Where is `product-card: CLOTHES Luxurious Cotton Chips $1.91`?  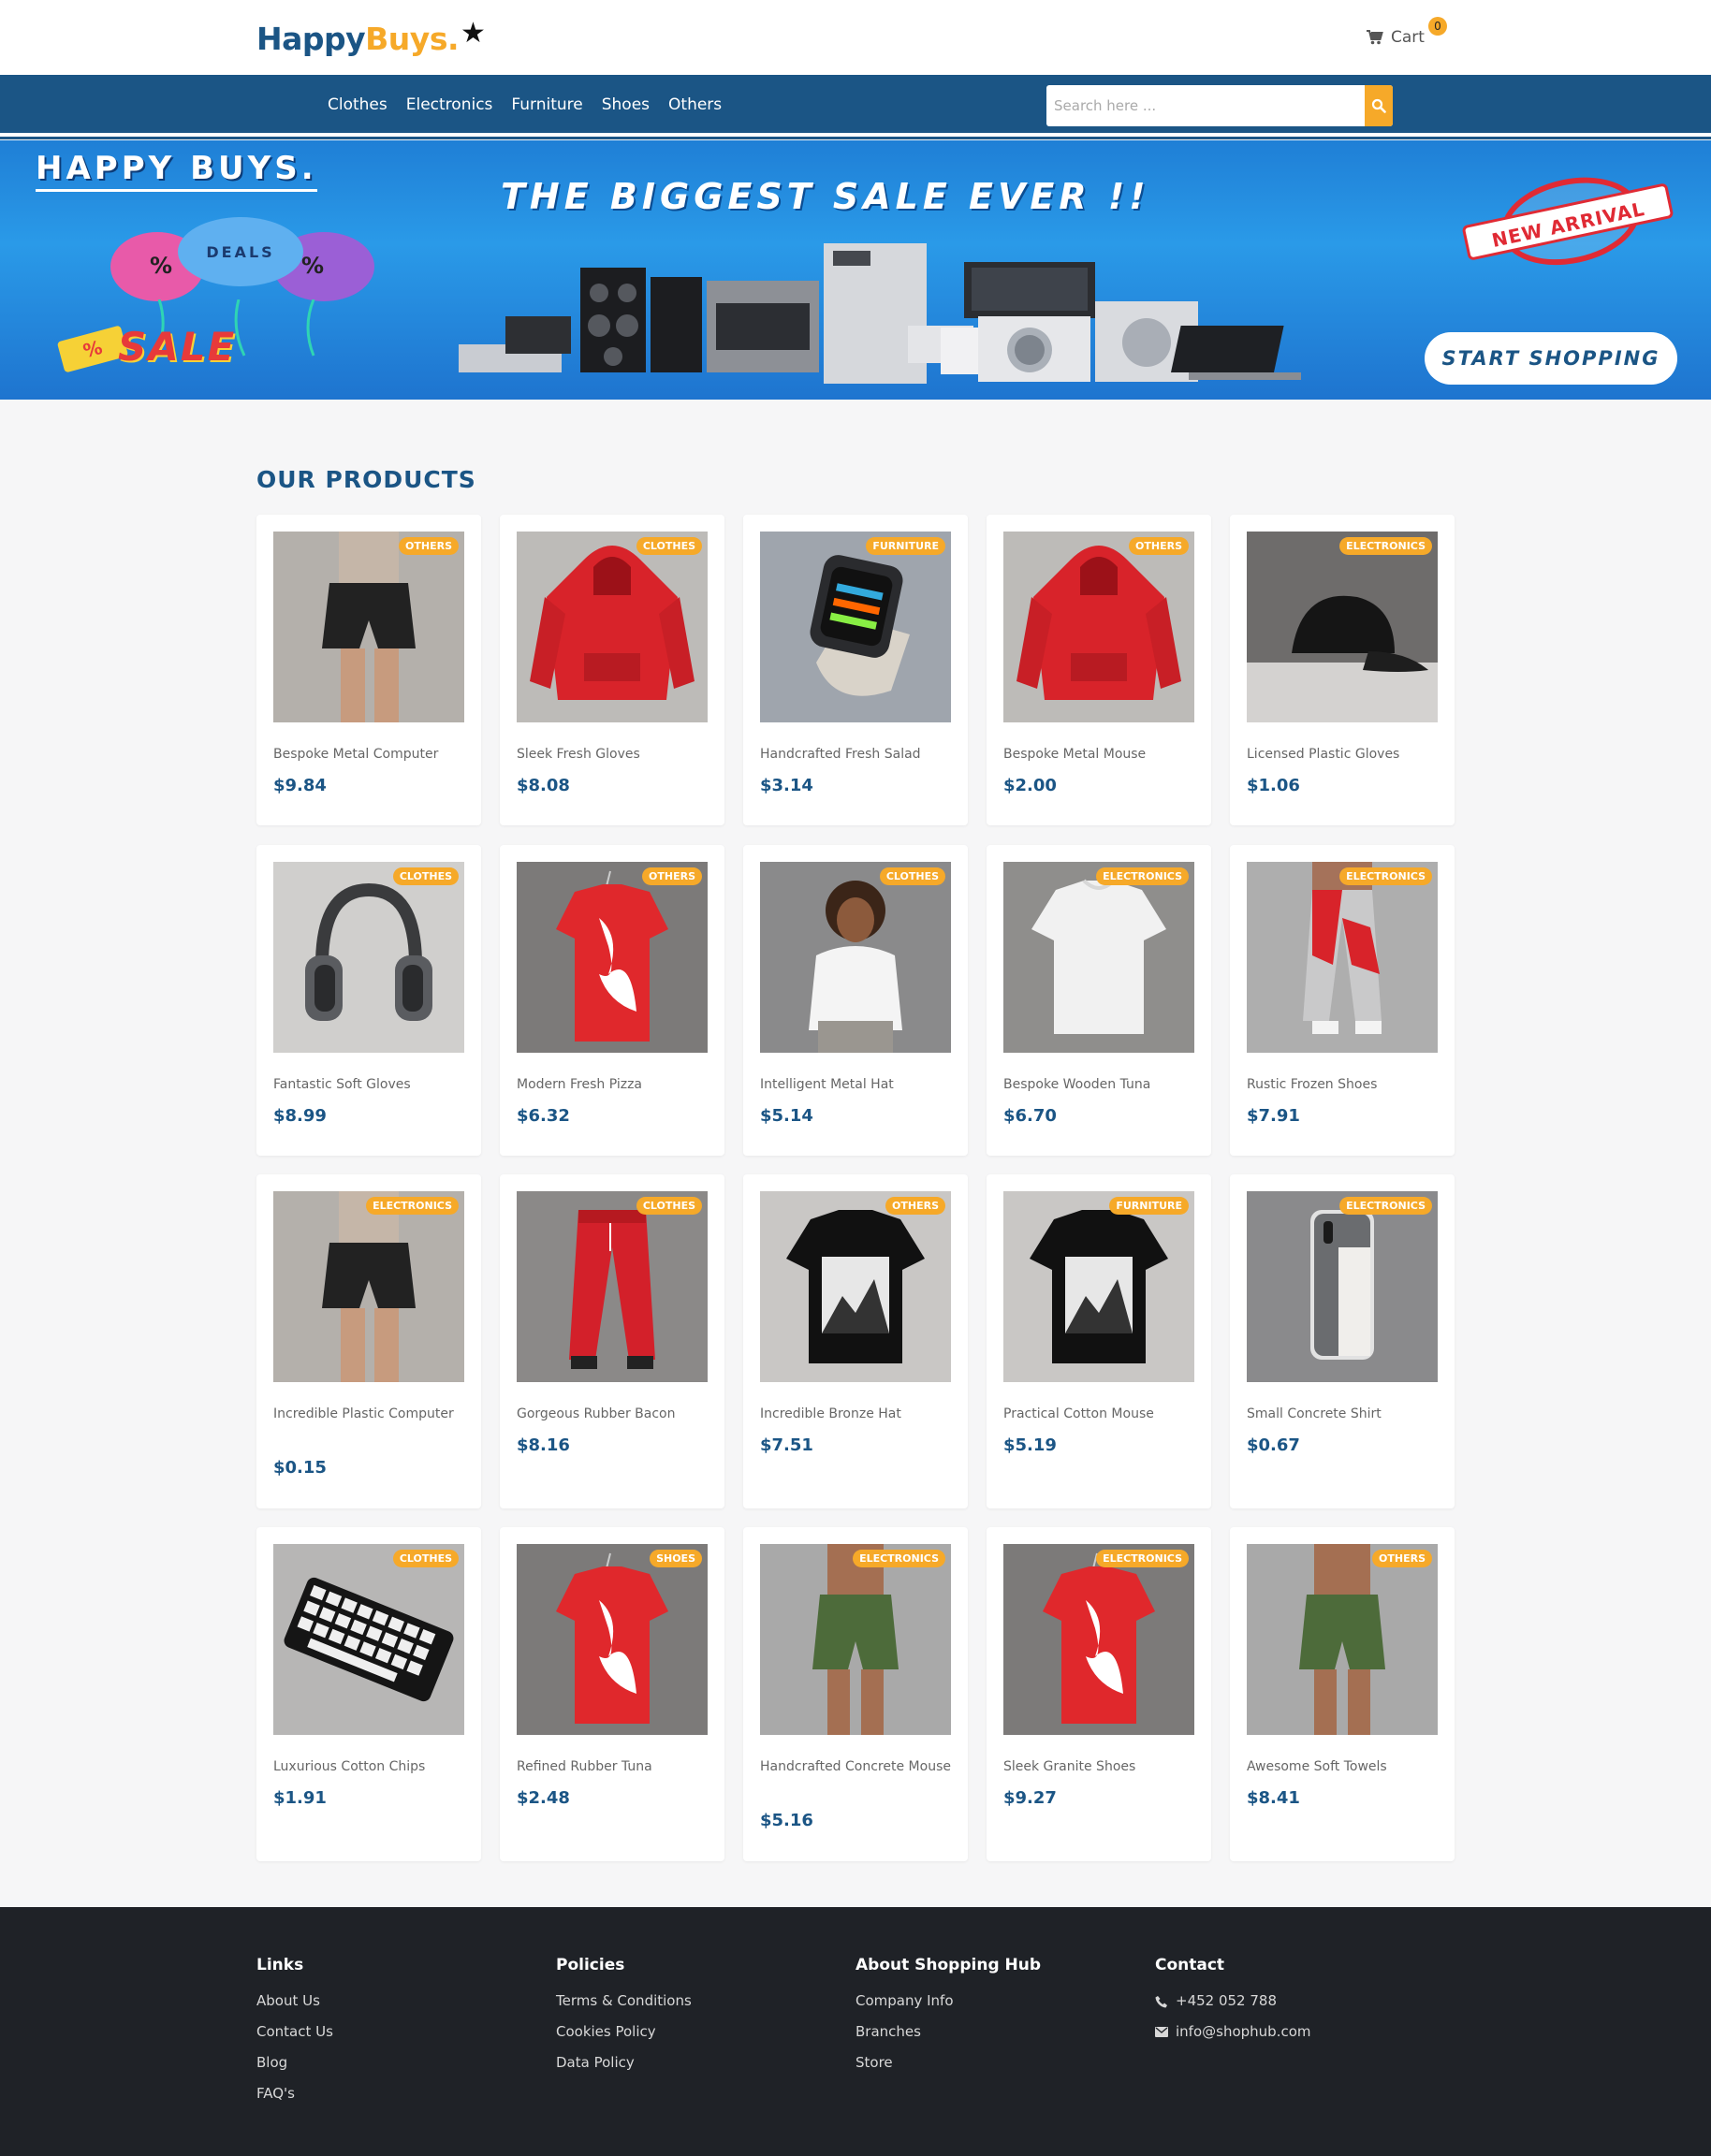
product-card: CLOTHES Luxurious Cotton Chips $1.91 is located at coordinates (368, 1694).